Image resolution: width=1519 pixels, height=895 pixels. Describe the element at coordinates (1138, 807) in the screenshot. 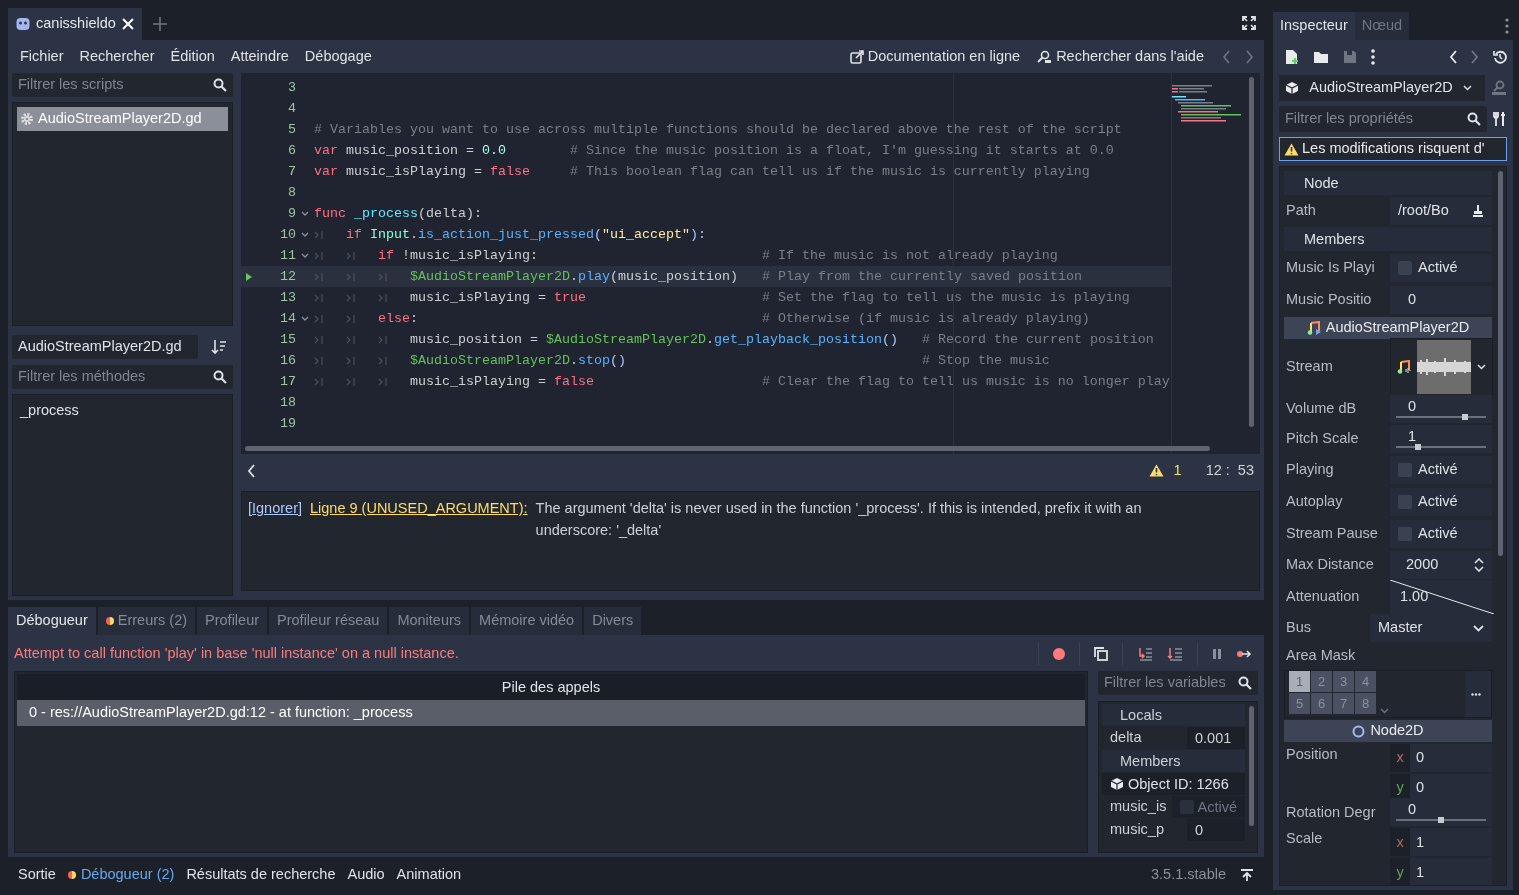

I see `variable-name: music_is` at that location.